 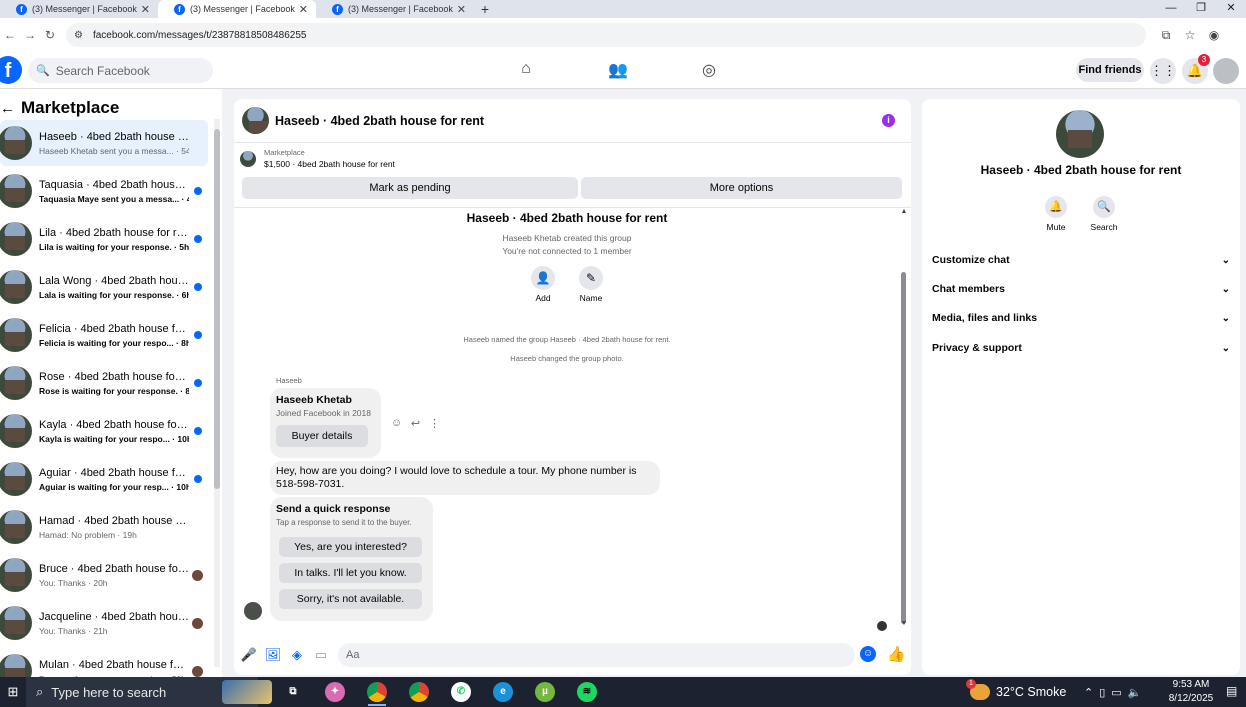 I want to click on sidebar-scrollbar, so click(x=217, y=393).